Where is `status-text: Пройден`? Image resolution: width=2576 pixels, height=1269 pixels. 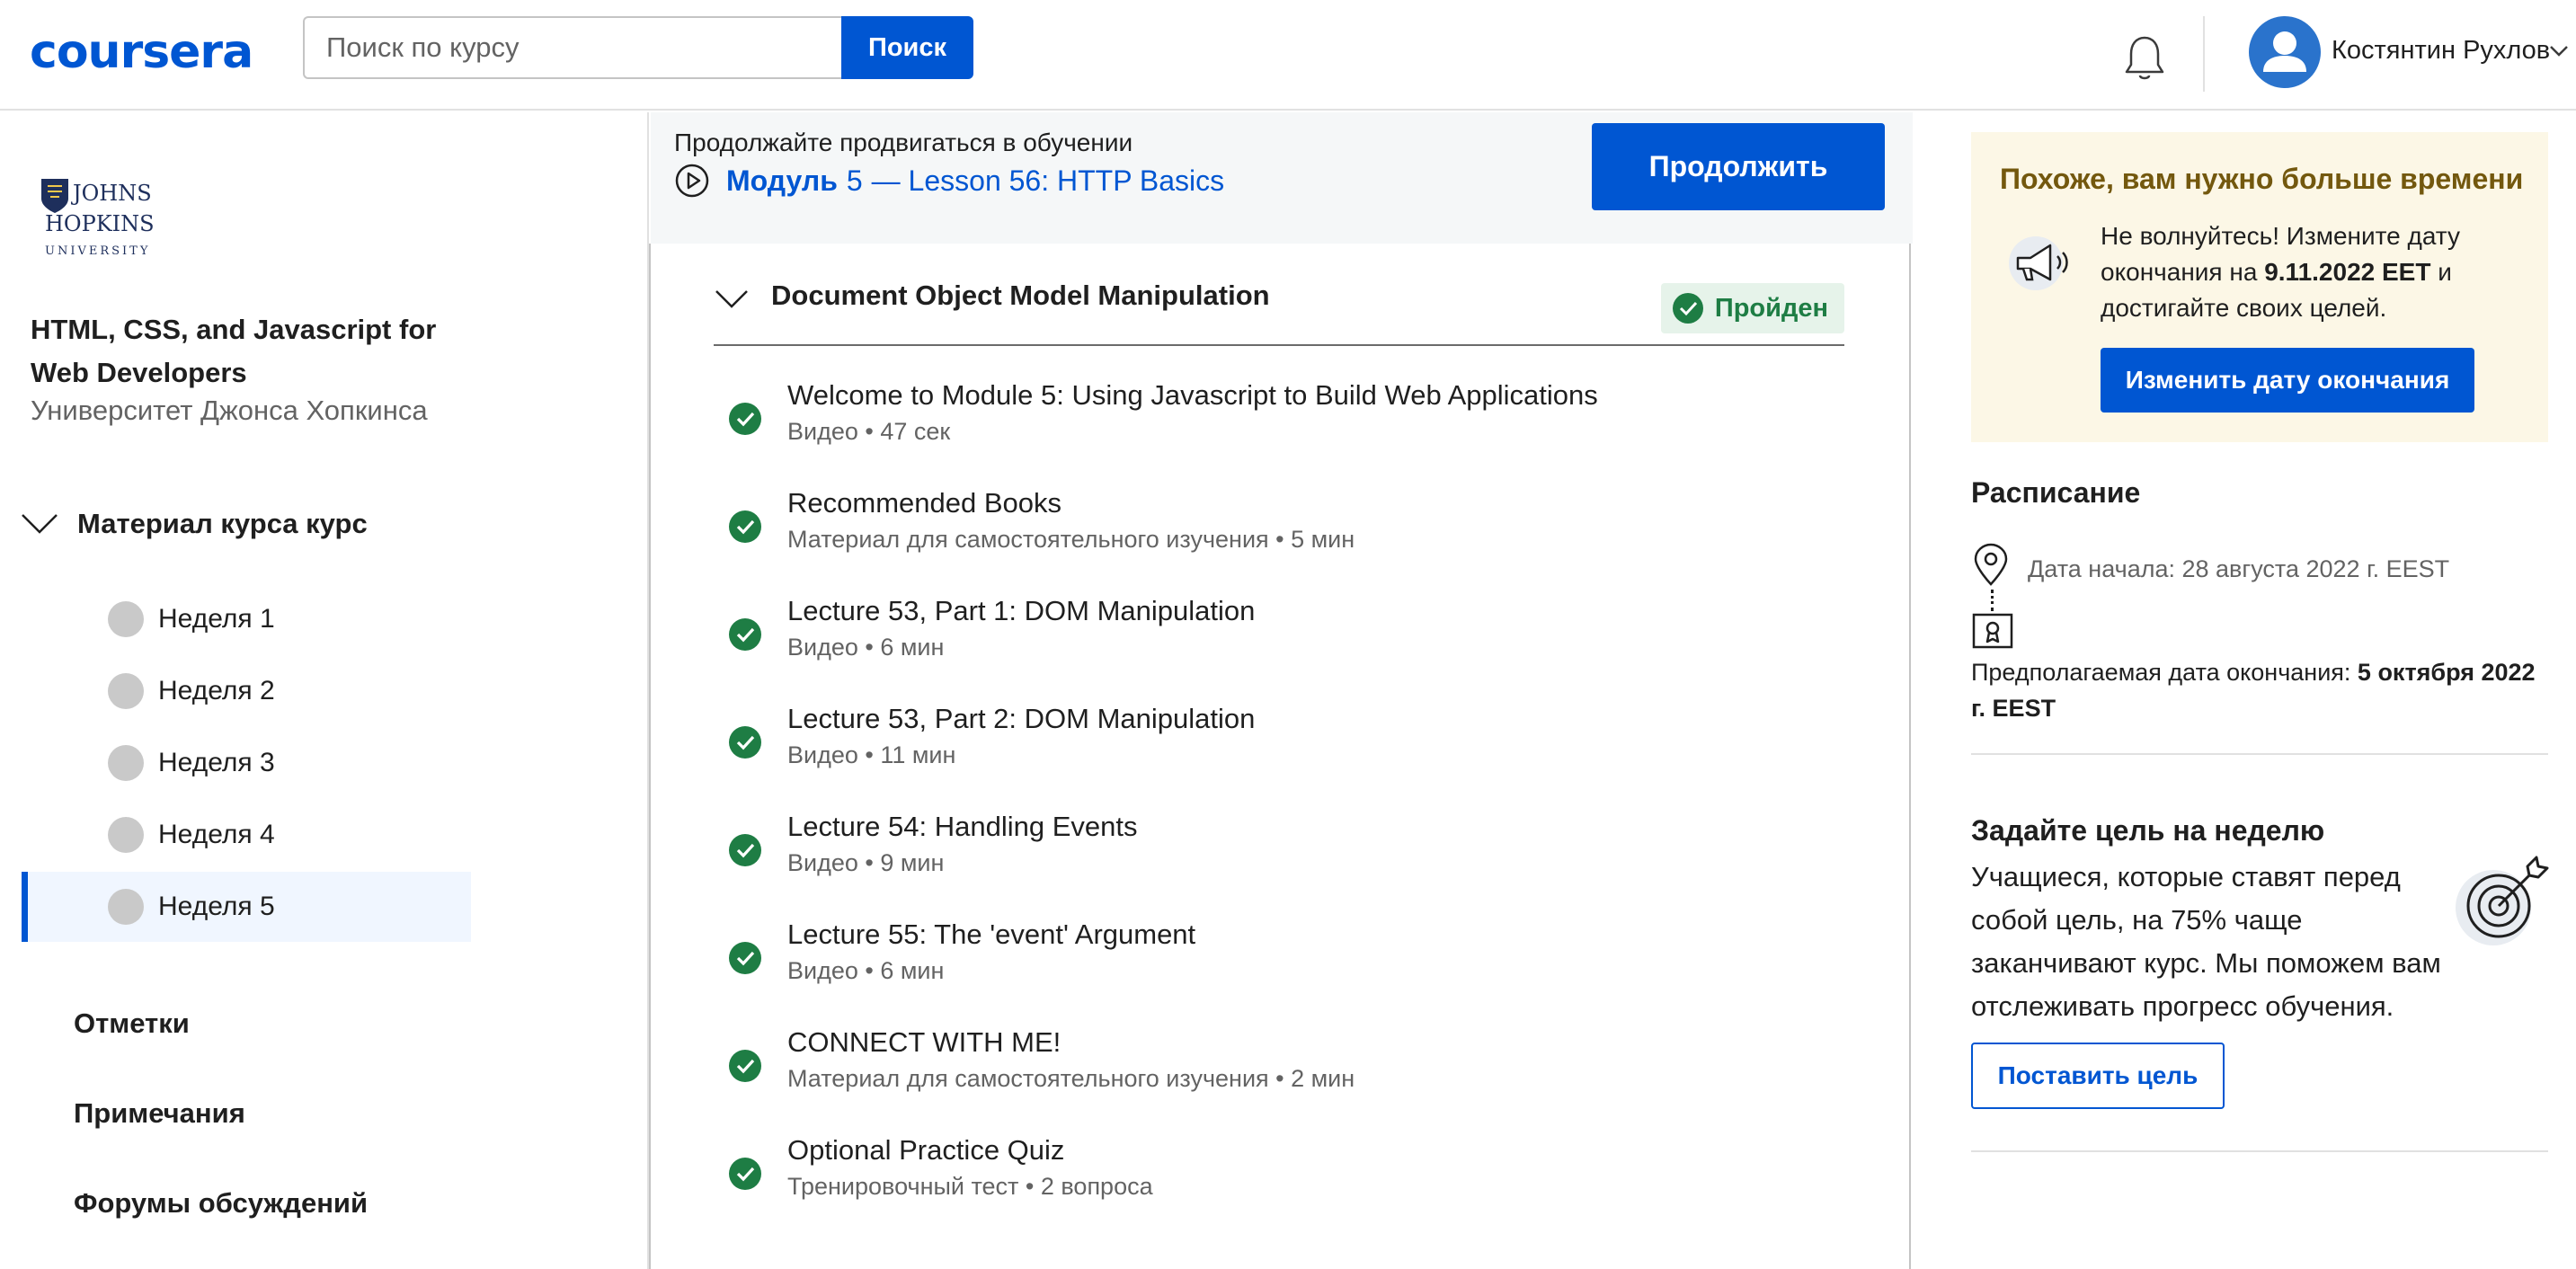 status-text: Пройден is located at coordinates (1771, 308).